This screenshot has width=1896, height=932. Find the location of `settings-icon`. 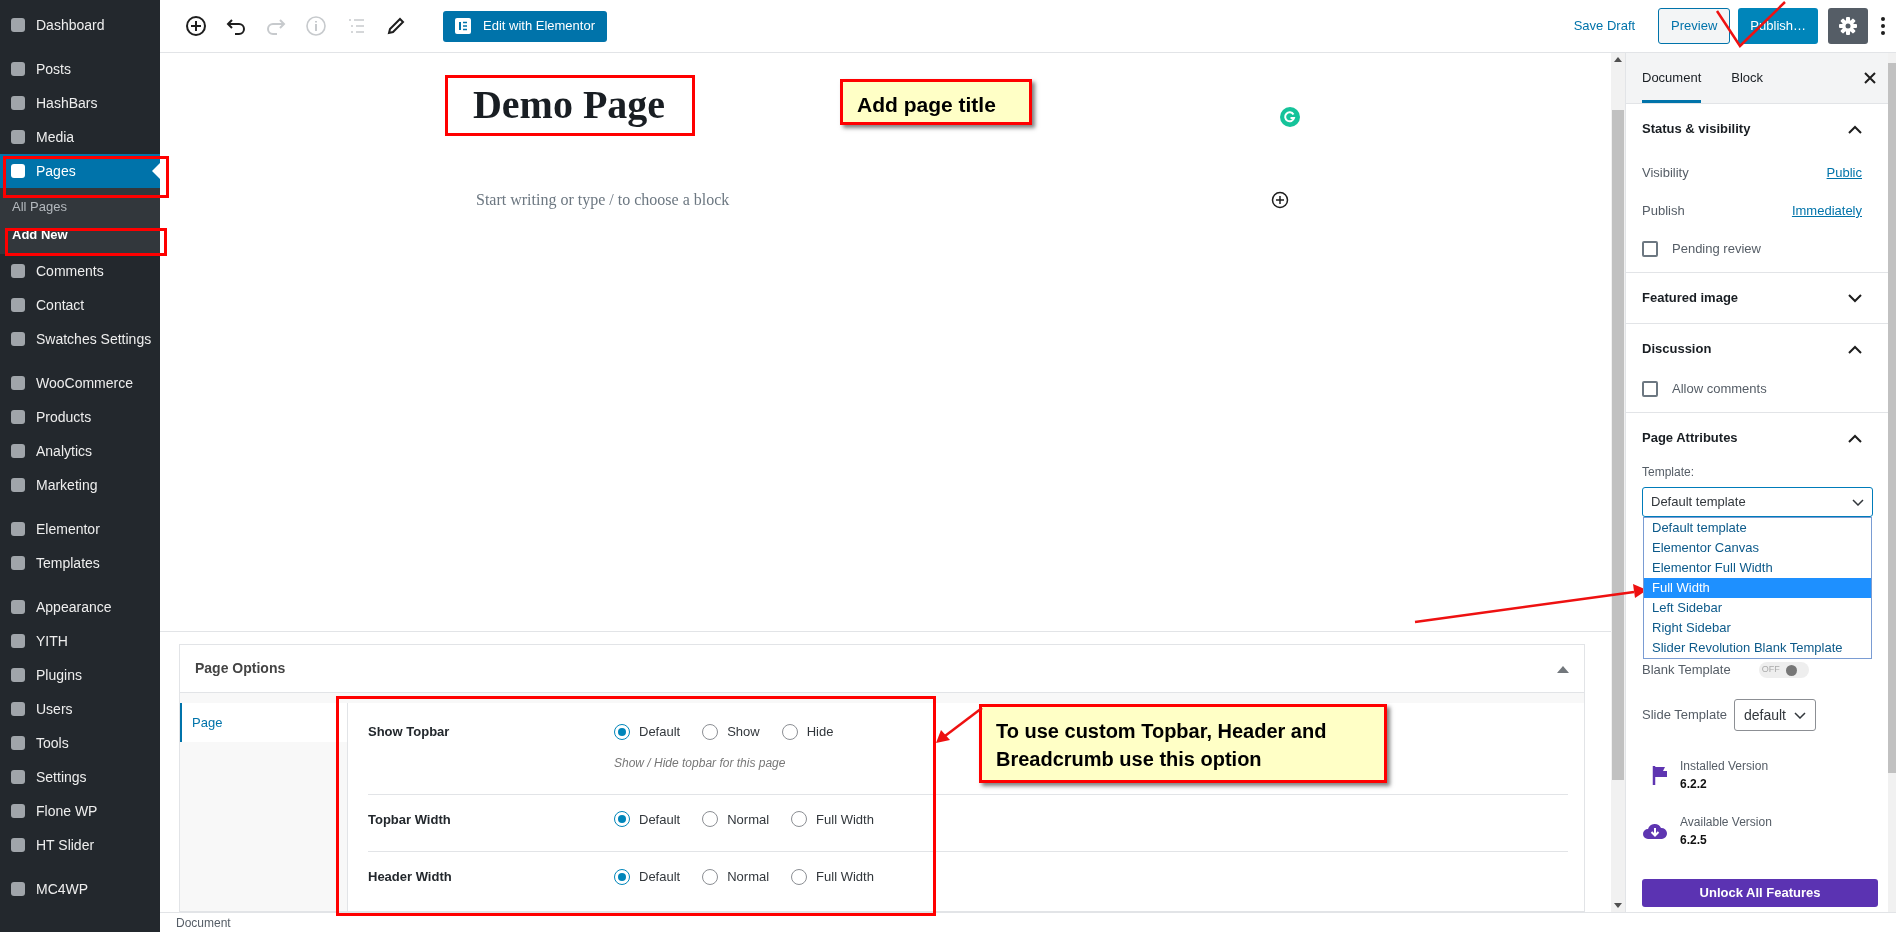

settings-icon is located at coordinates (1848, 26).